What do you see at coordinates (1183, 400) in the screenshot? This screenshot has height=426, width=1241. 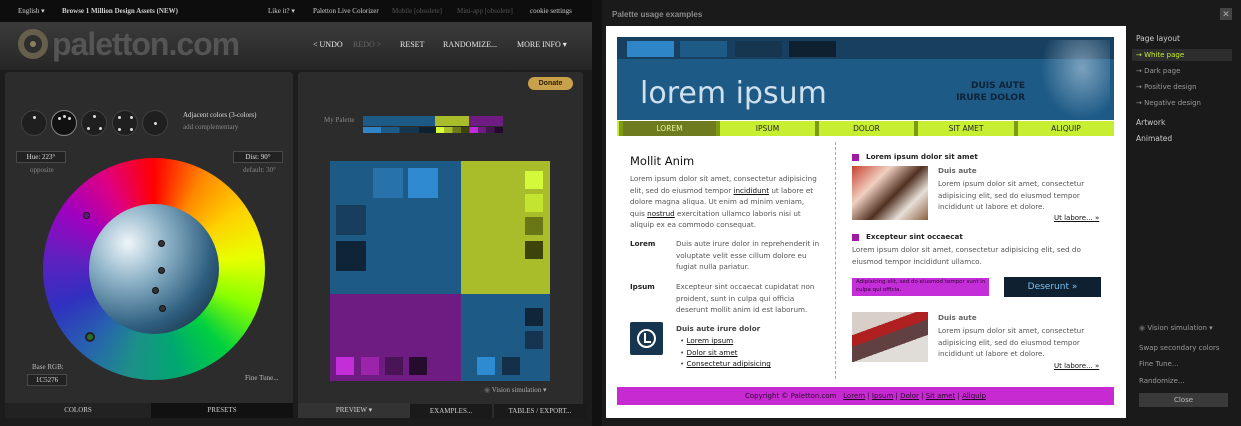 I see `close-button: Close` at bounding box center [1183, 400].